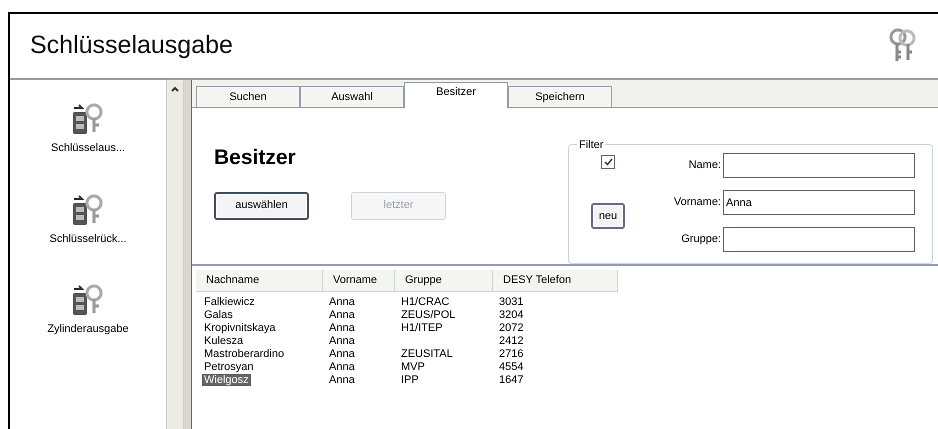  I want to click on checkbox, so click(608, 162).